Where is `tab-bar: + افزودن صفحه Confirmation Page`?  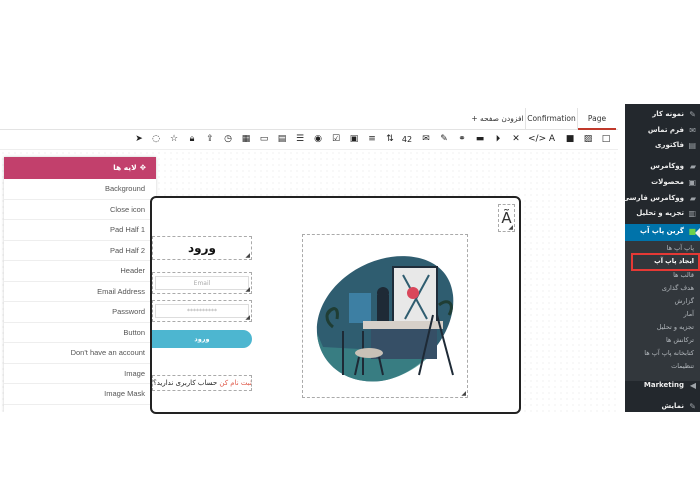
tab-bar: + افزودن صفحه Confirmation Page is located at coordinates (309, 117).